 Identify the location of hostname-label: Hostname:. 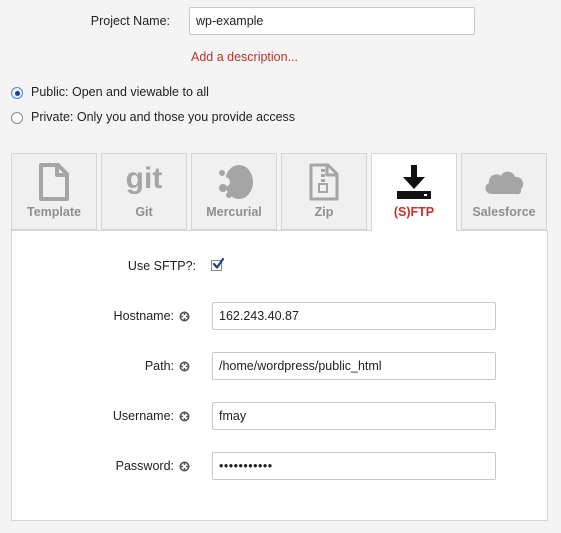
(143, 316).